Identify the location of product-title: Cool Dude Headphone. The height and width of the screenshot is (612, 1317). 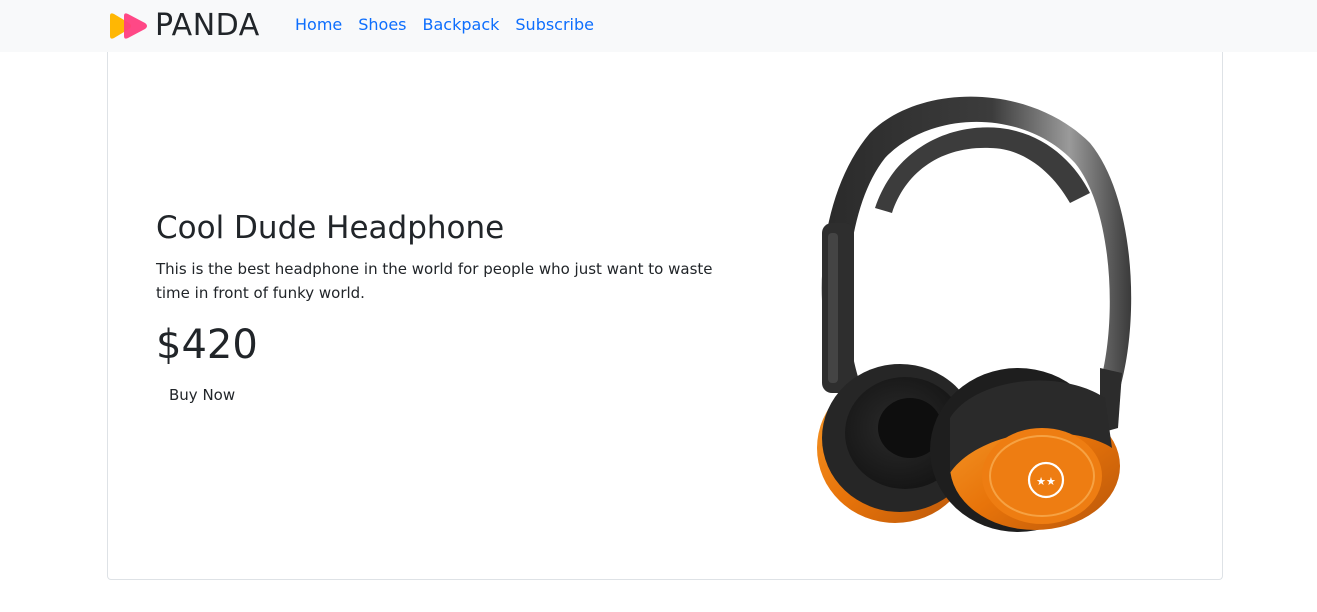
(330, 228).